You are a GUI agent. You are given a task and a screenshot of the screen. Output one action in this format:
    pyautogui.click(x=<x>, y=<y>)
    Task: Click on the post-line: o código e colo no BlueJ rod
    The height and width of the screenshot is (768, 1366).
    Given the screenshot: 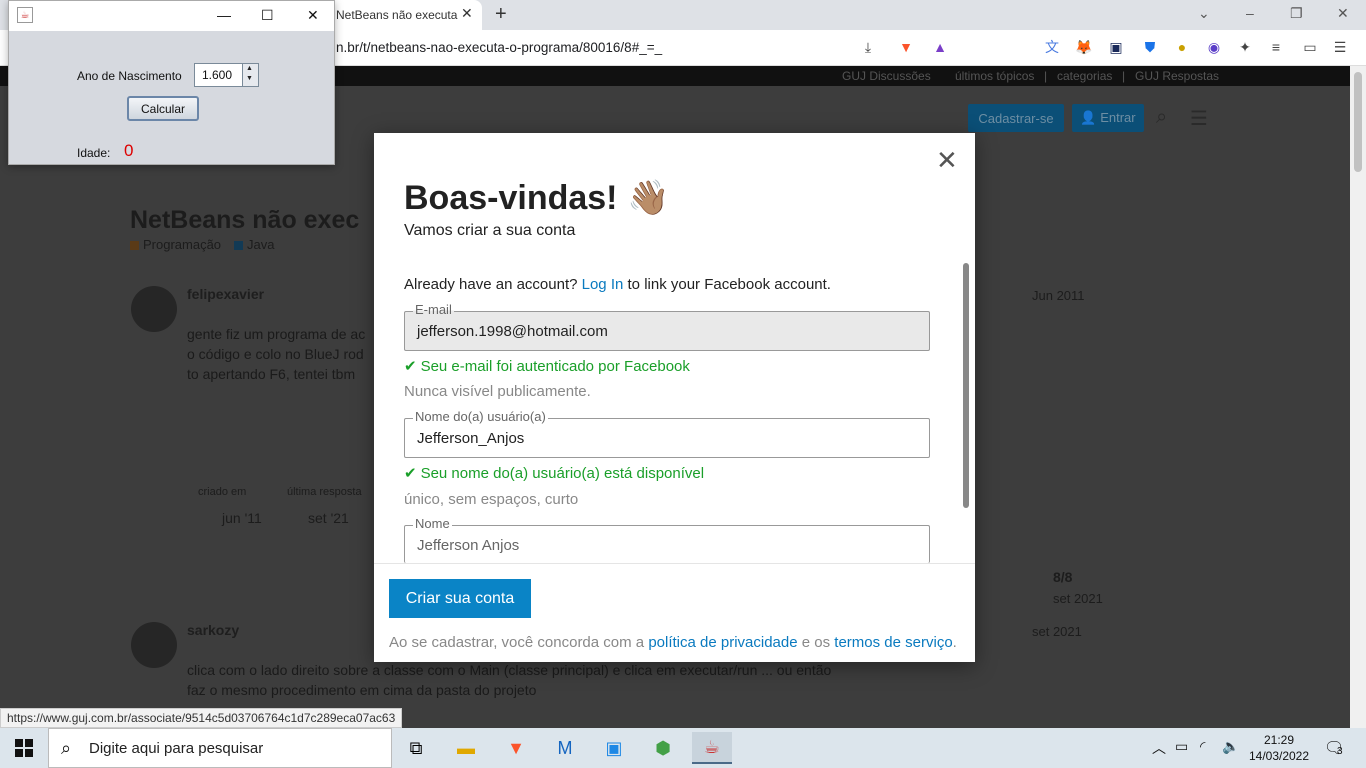 What is the action you would take?
    pyautogui.click(x=275, y=354)
    